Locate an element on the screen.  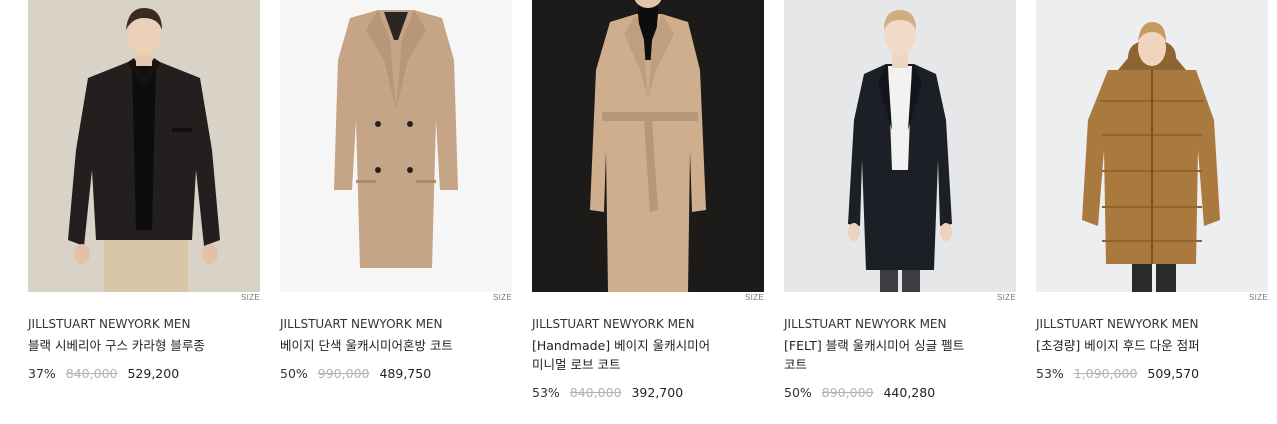
product-name-link: [초경량] 베이지 후드 다운 점퍼 is located at coordinates (1152, 345).